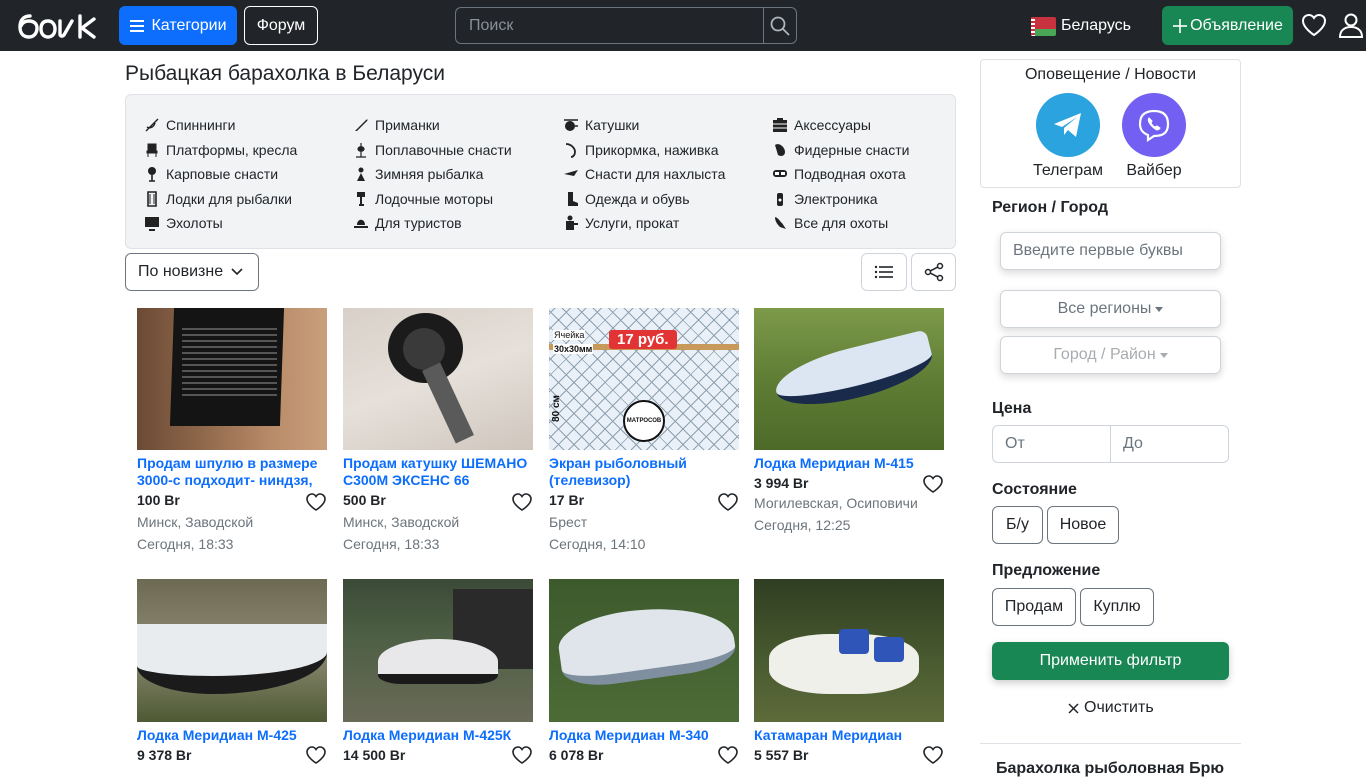 Image resolution: width=1366 pixels, height=778 pixels. Describe the element at coordinates (1154, 136) in the screenshot. I see `viber-link: Вайбер` at that location.